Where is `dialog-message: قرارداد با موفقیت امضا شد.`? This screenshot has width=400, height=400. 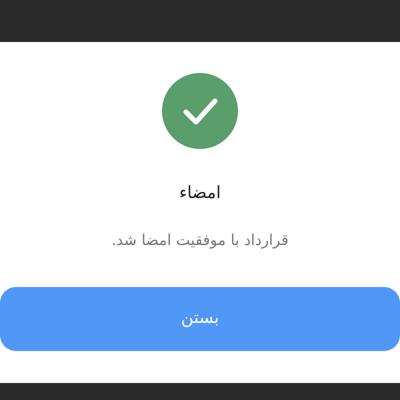
dialog-message: قرارداد با موفقیت امضا شد. is located at coordinates (200, 240).